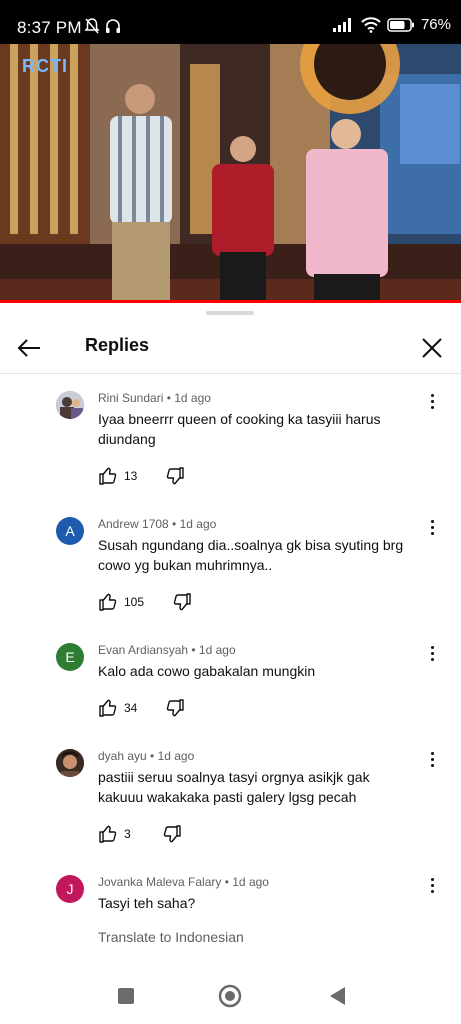 The width and height of the screenshot is (461, 1024). What do you see at coordinates (371, 24) in the screenshot?
I see `wifi-icon` at bounding box center [371, 24].